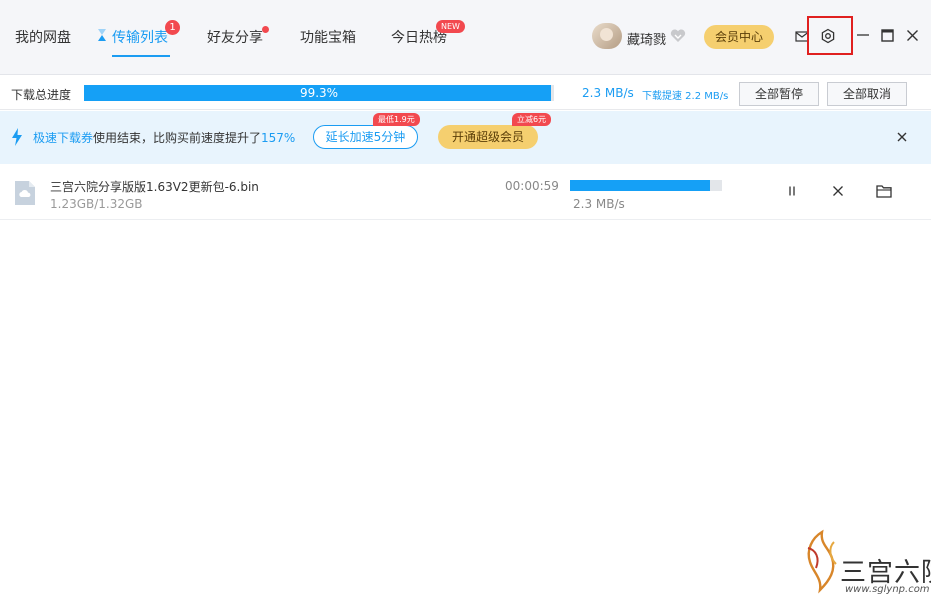  I want to click on extend-price-tag: 最低1.9元, so click(396, 119).